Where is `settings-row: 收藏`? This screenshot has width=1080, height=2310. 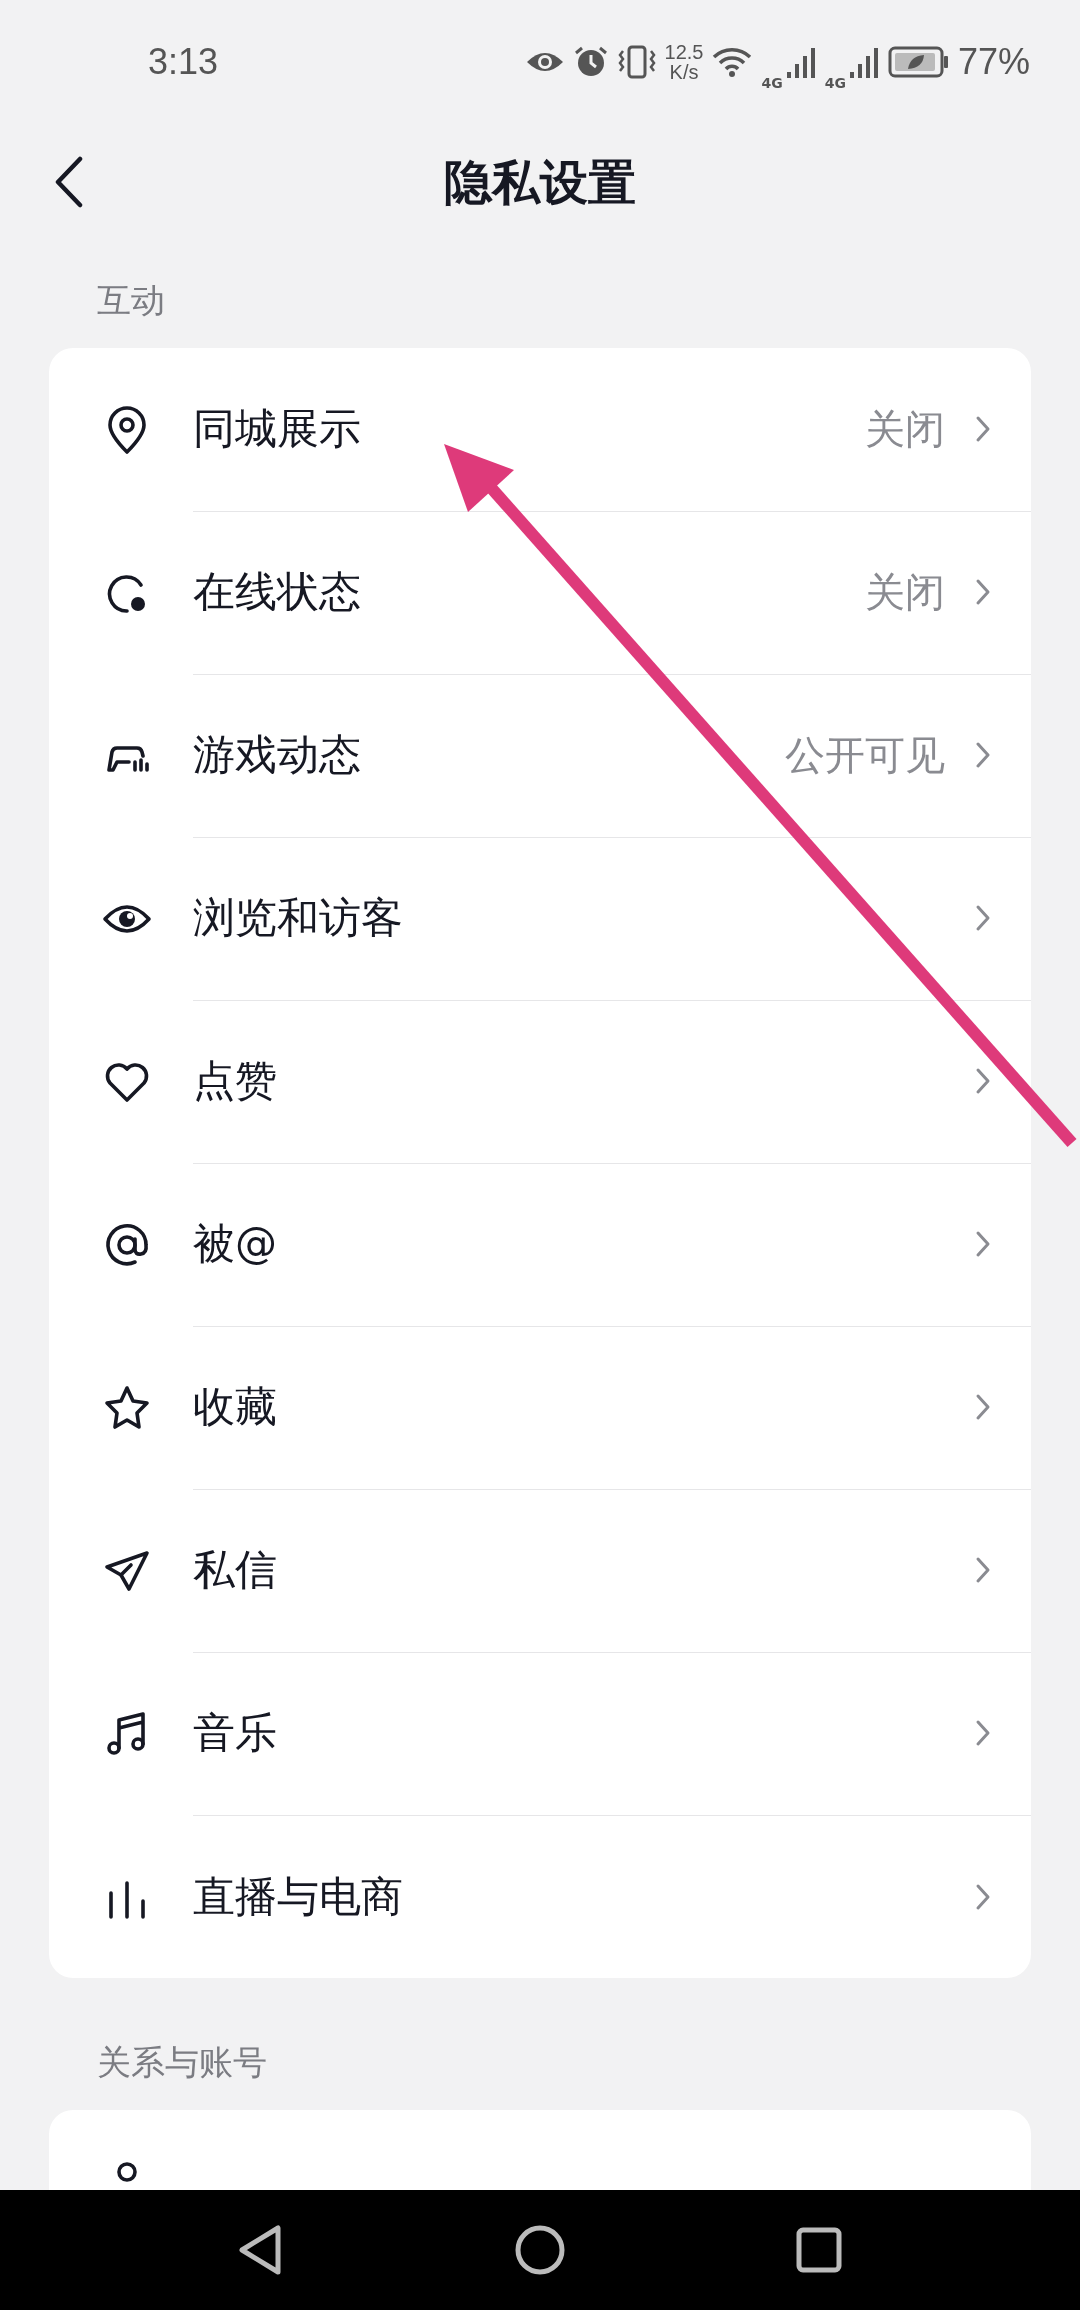 settings-row: 收藏 is located at coordinates (540, 1407).